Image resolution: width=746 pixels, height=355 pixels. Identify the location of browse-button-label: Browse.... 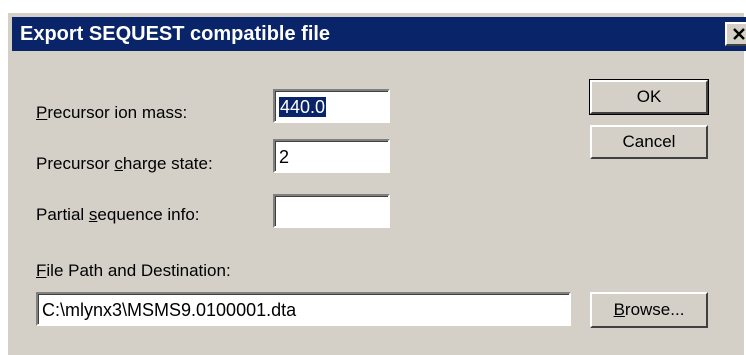
(649, 309).